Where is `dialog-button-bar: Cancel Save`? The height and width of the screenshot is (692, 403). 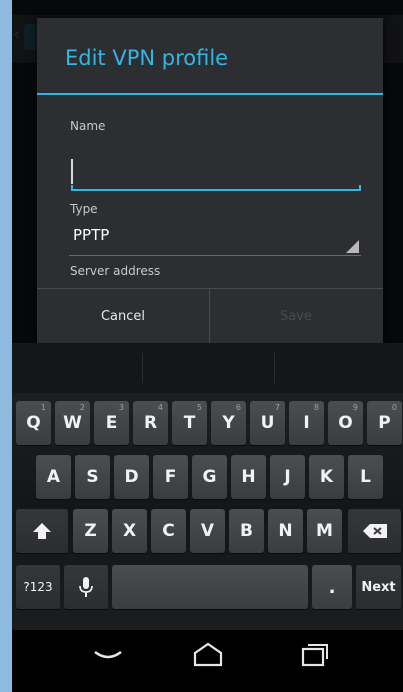 dialog-button-bar: Cancel Save is located at coordinates (210, 316).